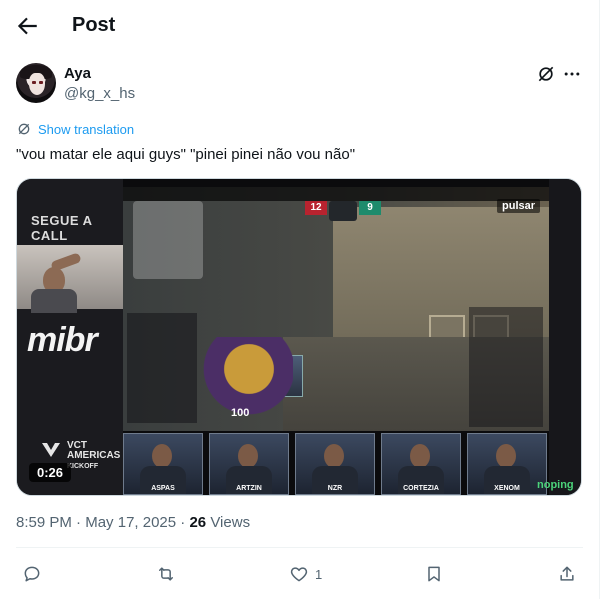 The height and width of the screenshot is (599, 601). I want to click on player-name: ARTZIN, so click(249, 488).